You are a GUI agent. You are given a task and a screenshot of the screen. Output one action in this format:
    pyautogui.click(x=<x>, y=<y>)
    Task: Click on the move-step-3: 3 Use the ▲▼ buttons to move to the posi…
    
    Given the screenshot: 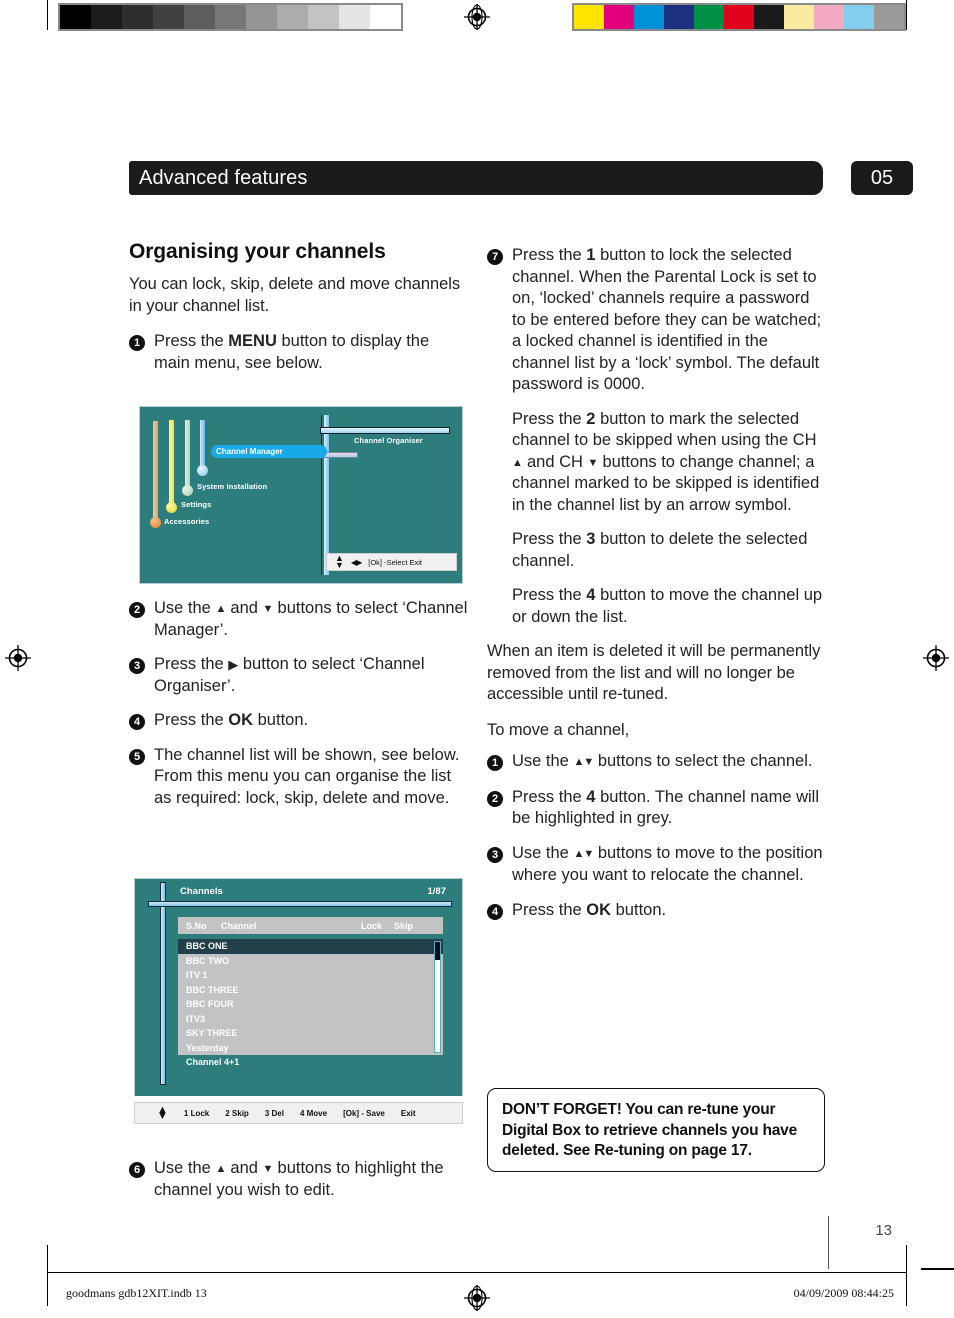 What is the action you would take?
    pyautogui.click(x=657, y=865)
    